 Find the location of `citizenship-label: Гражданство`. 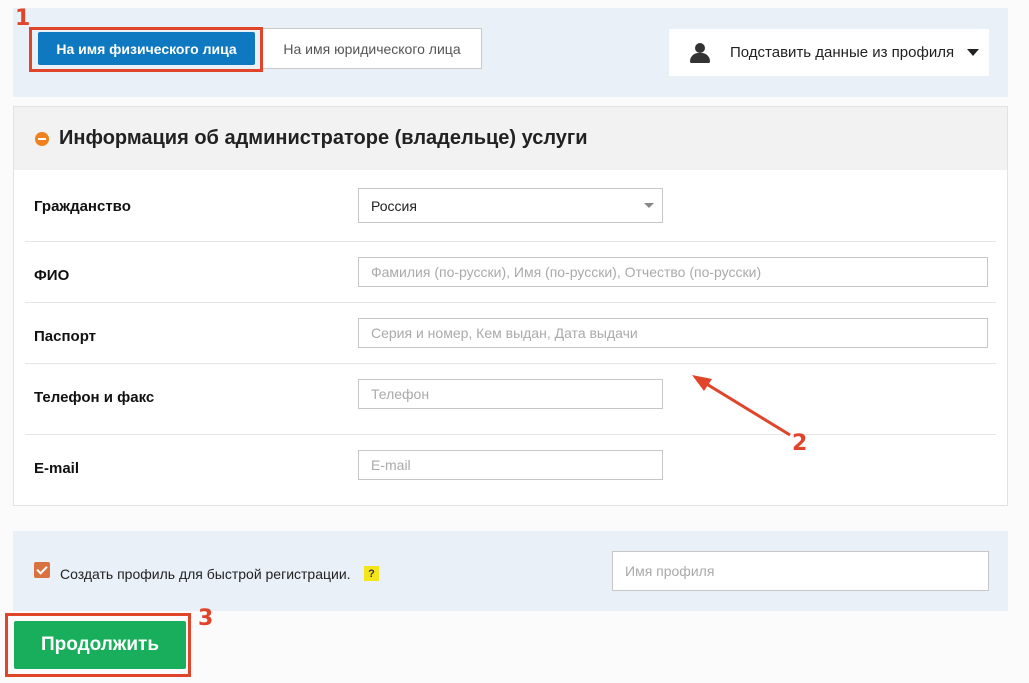

citizenship-label: Гражданство is located at coordinates (82, 206).